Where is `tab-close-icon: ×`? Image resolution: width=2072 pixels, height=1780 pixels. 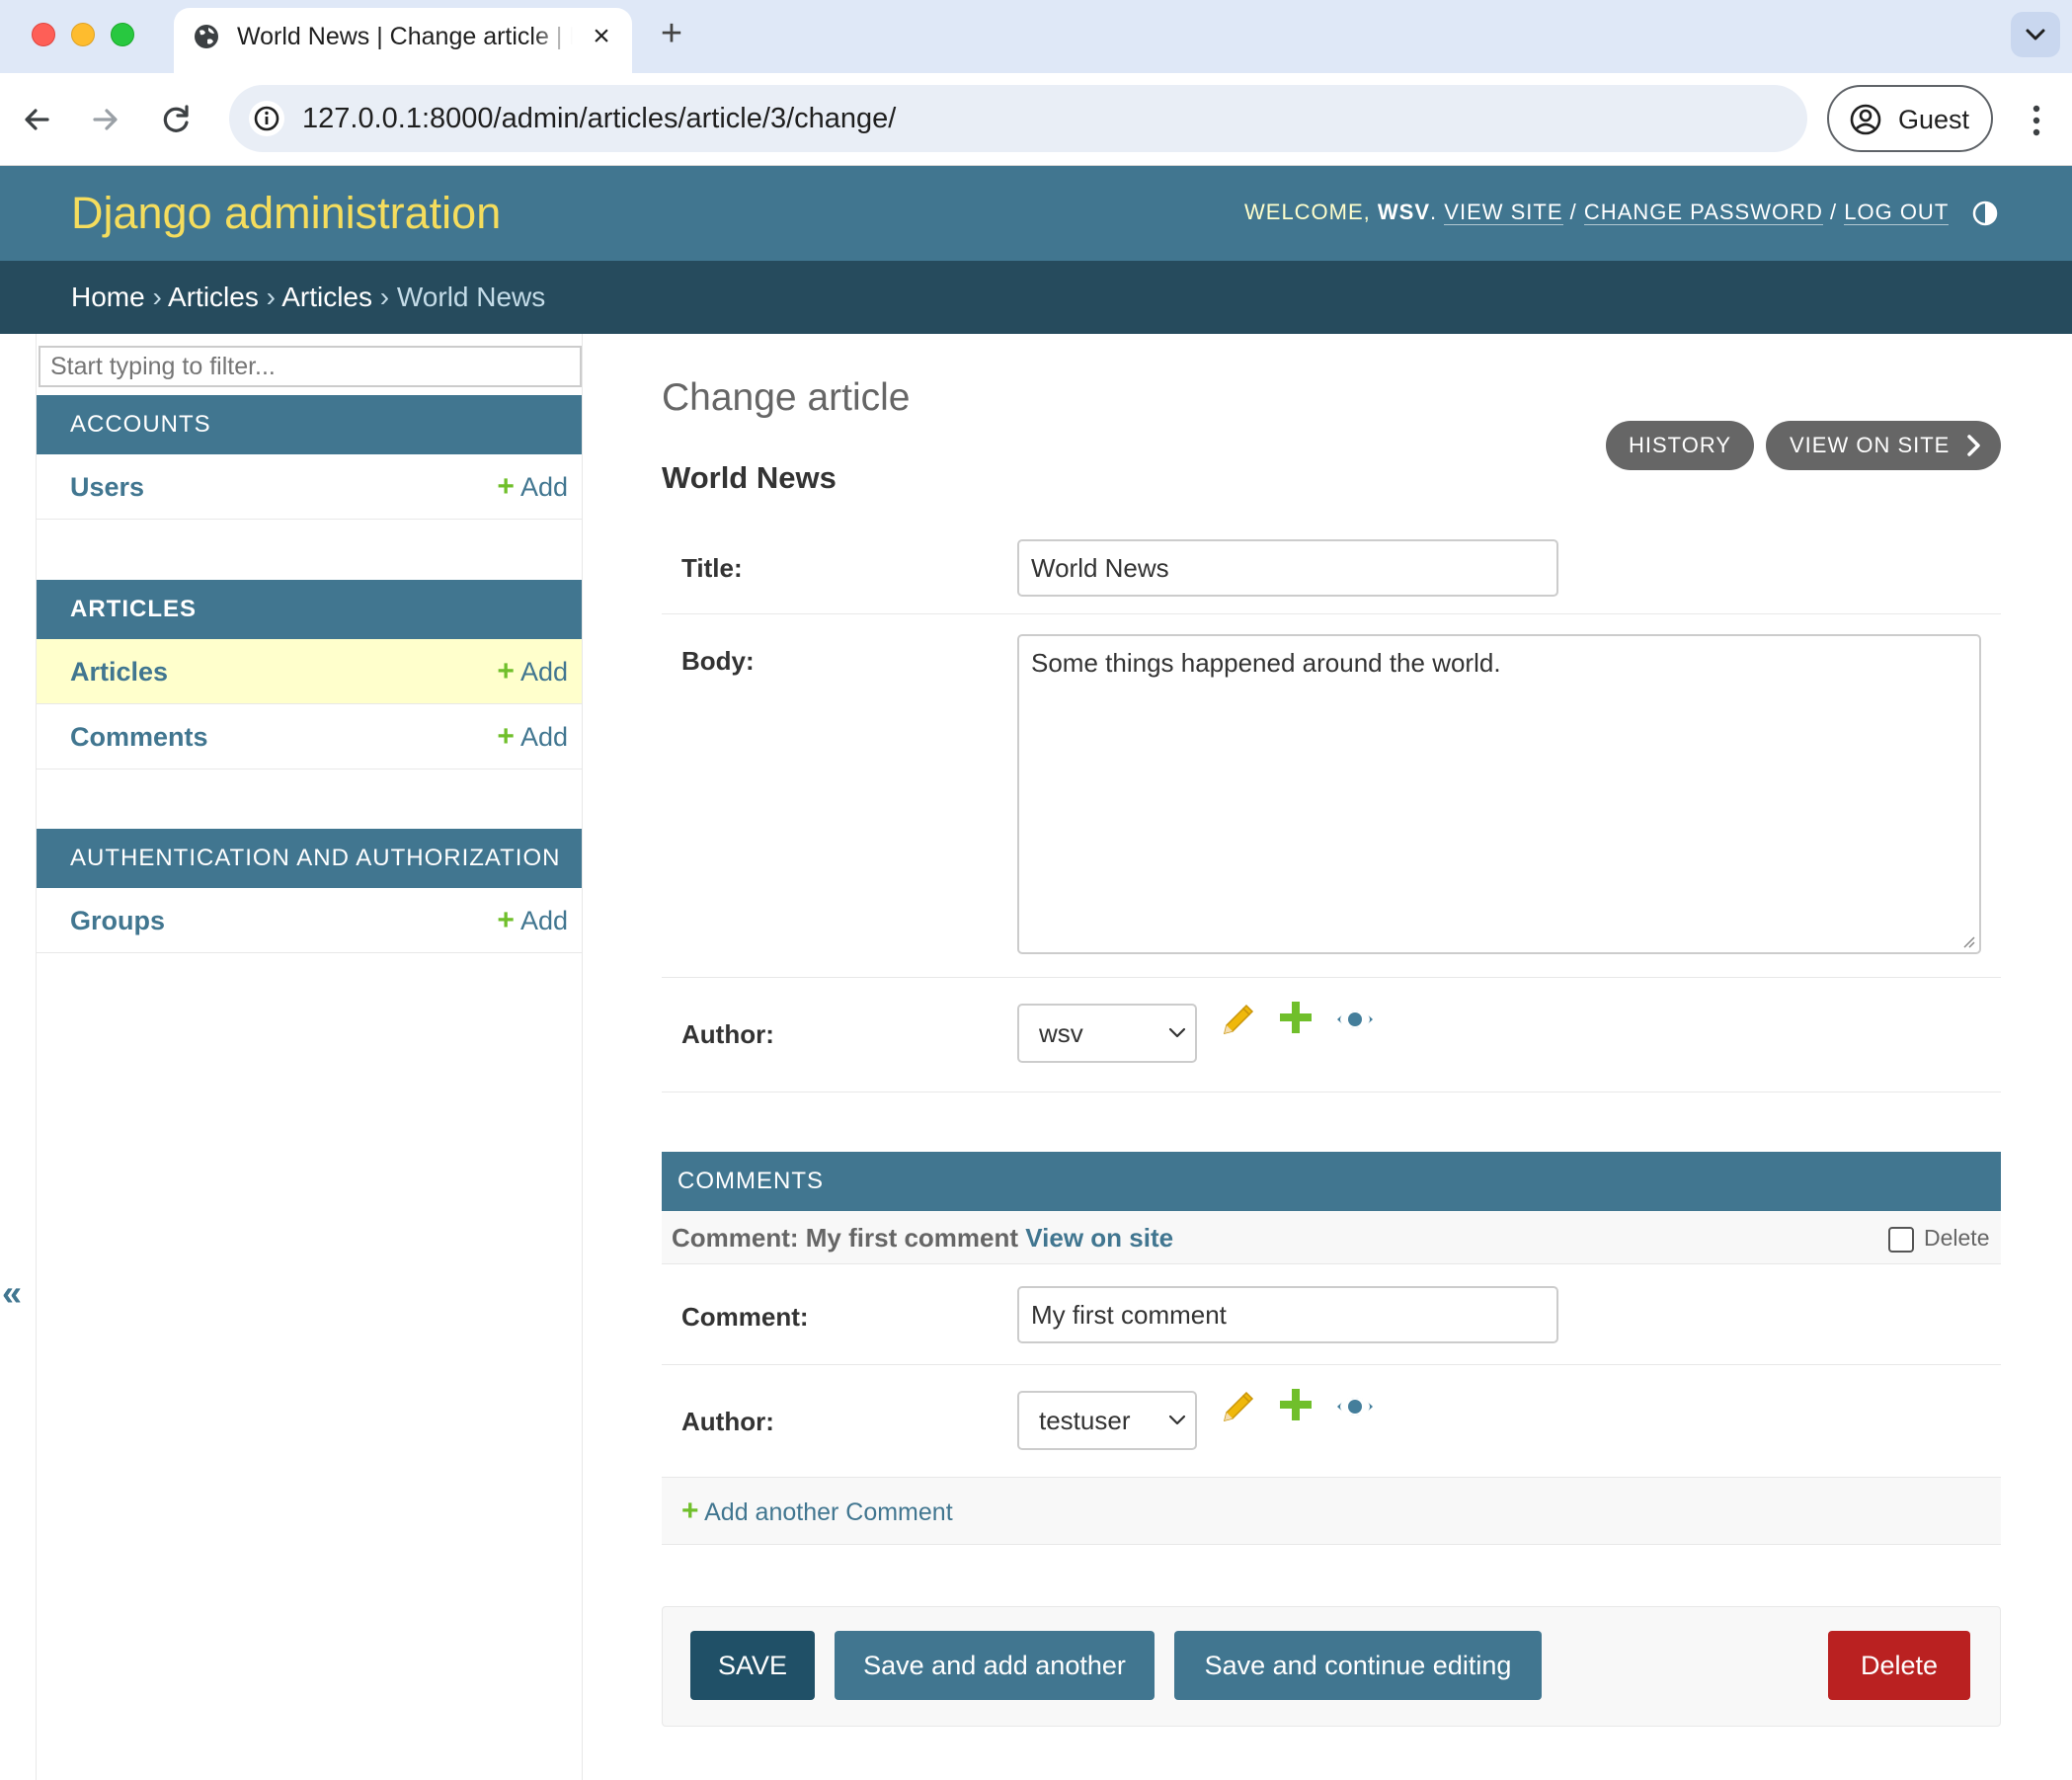 tab-close-icon: × is located at coordinates (601, 36).